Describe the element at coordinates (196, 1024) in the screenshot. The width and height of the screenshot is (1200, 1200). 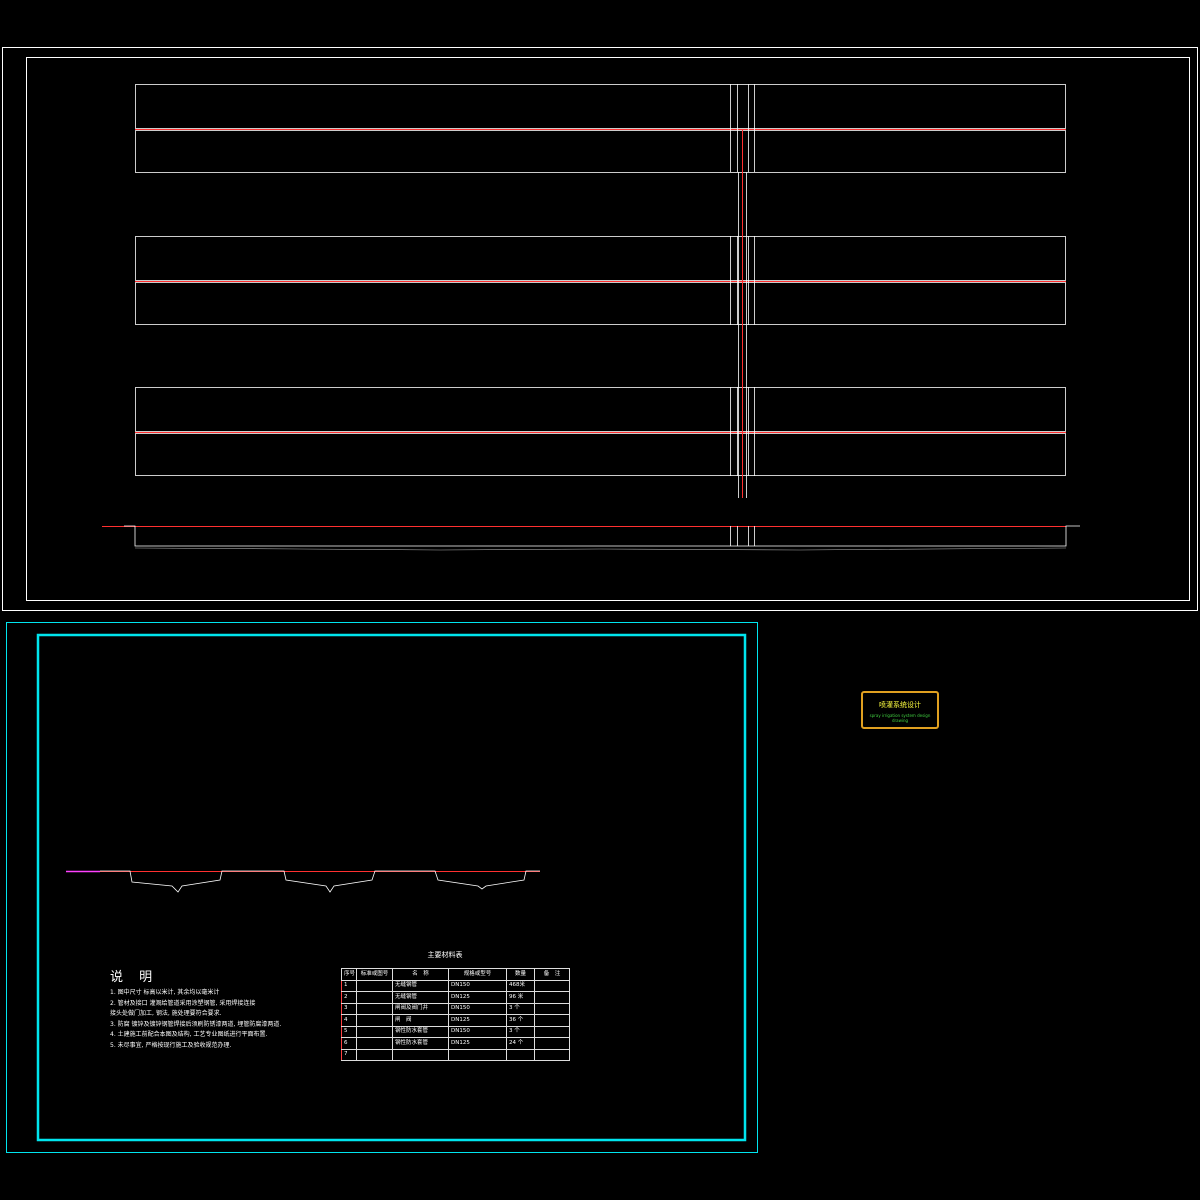
I see `note-item: 3. 防腐 镀锌及镀锌钢管焊接后须刷防锈漆两道, 埋管防腐漆两道.` at that location.